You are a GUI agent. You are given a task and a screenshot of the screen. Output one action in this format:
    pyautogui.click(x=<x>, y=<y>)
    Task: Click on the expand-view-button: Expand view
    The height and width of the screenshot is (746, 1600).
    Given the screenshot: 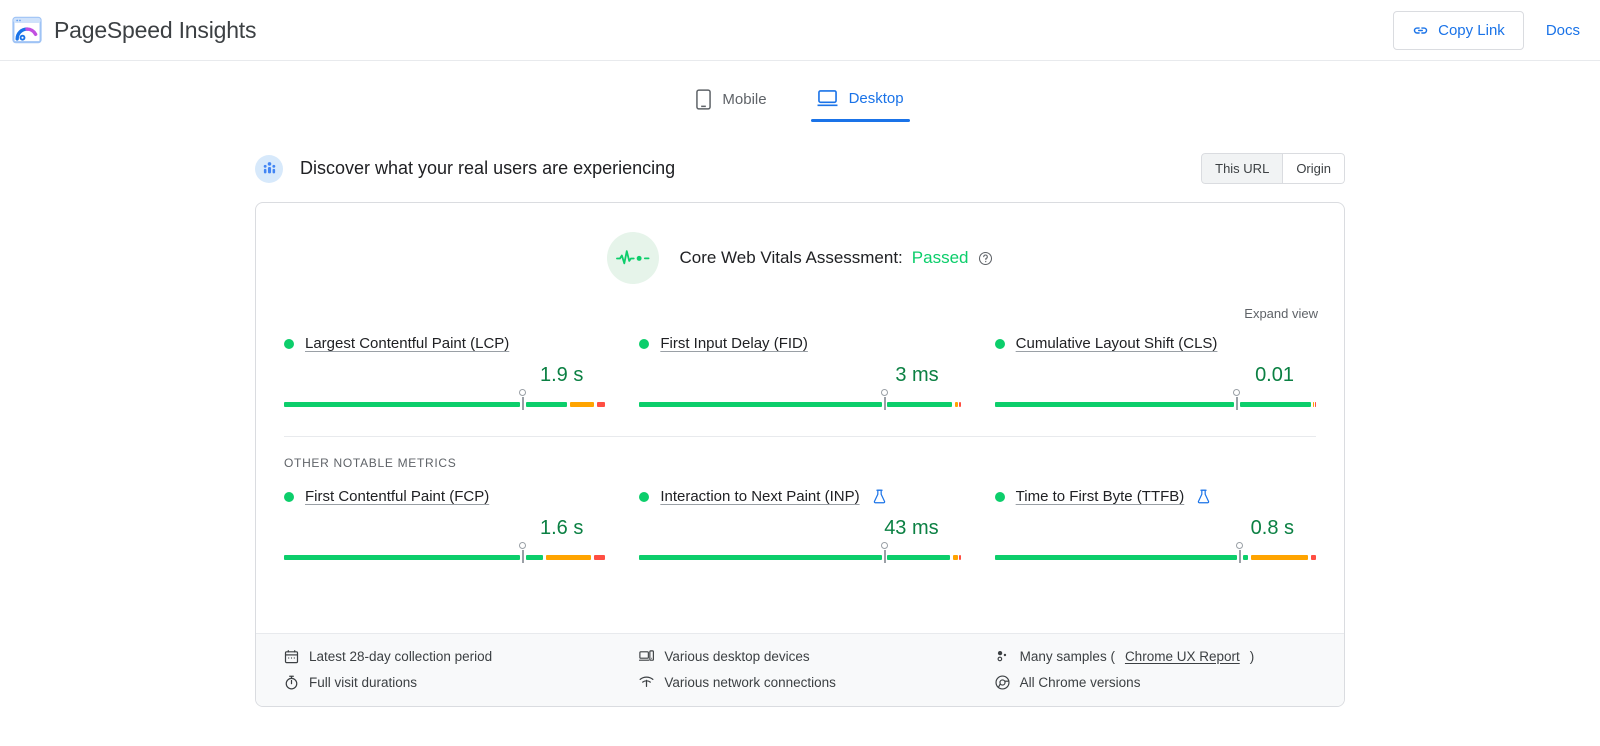 What is the action you would take?
    pyautogui.click(x=800, y=302)
    